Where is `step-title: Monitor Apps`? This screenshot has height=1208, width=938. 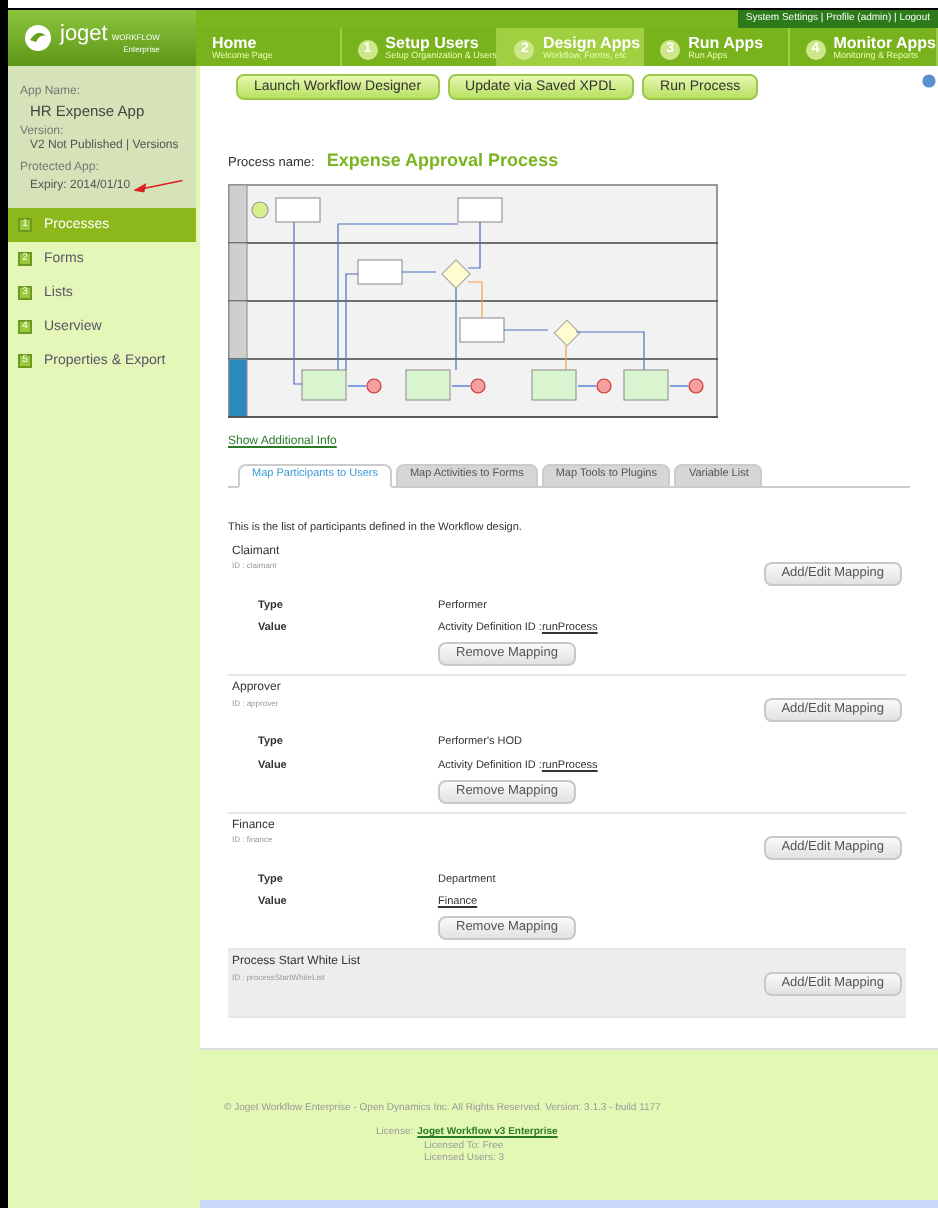
step-title: Monitor Apps is located at coordinates (884, 43).